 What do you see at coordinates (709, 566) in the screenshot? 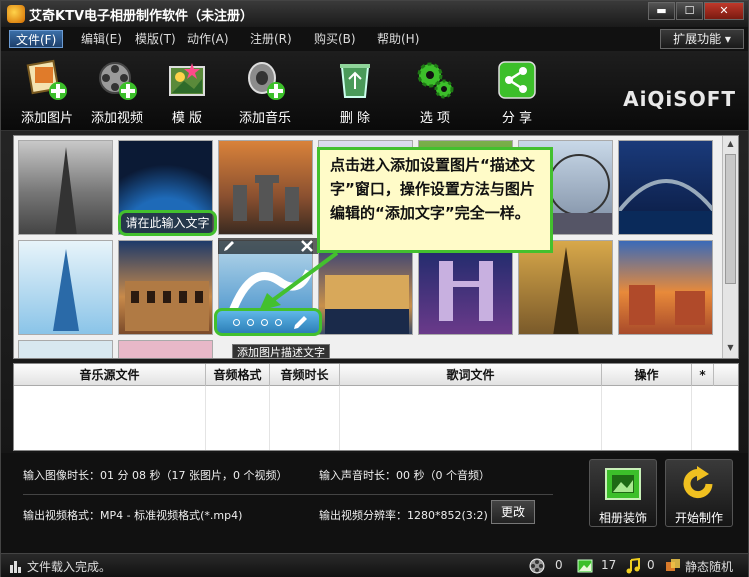
I see `transition-mode: 静态随机` at bounding box center [709, 566].